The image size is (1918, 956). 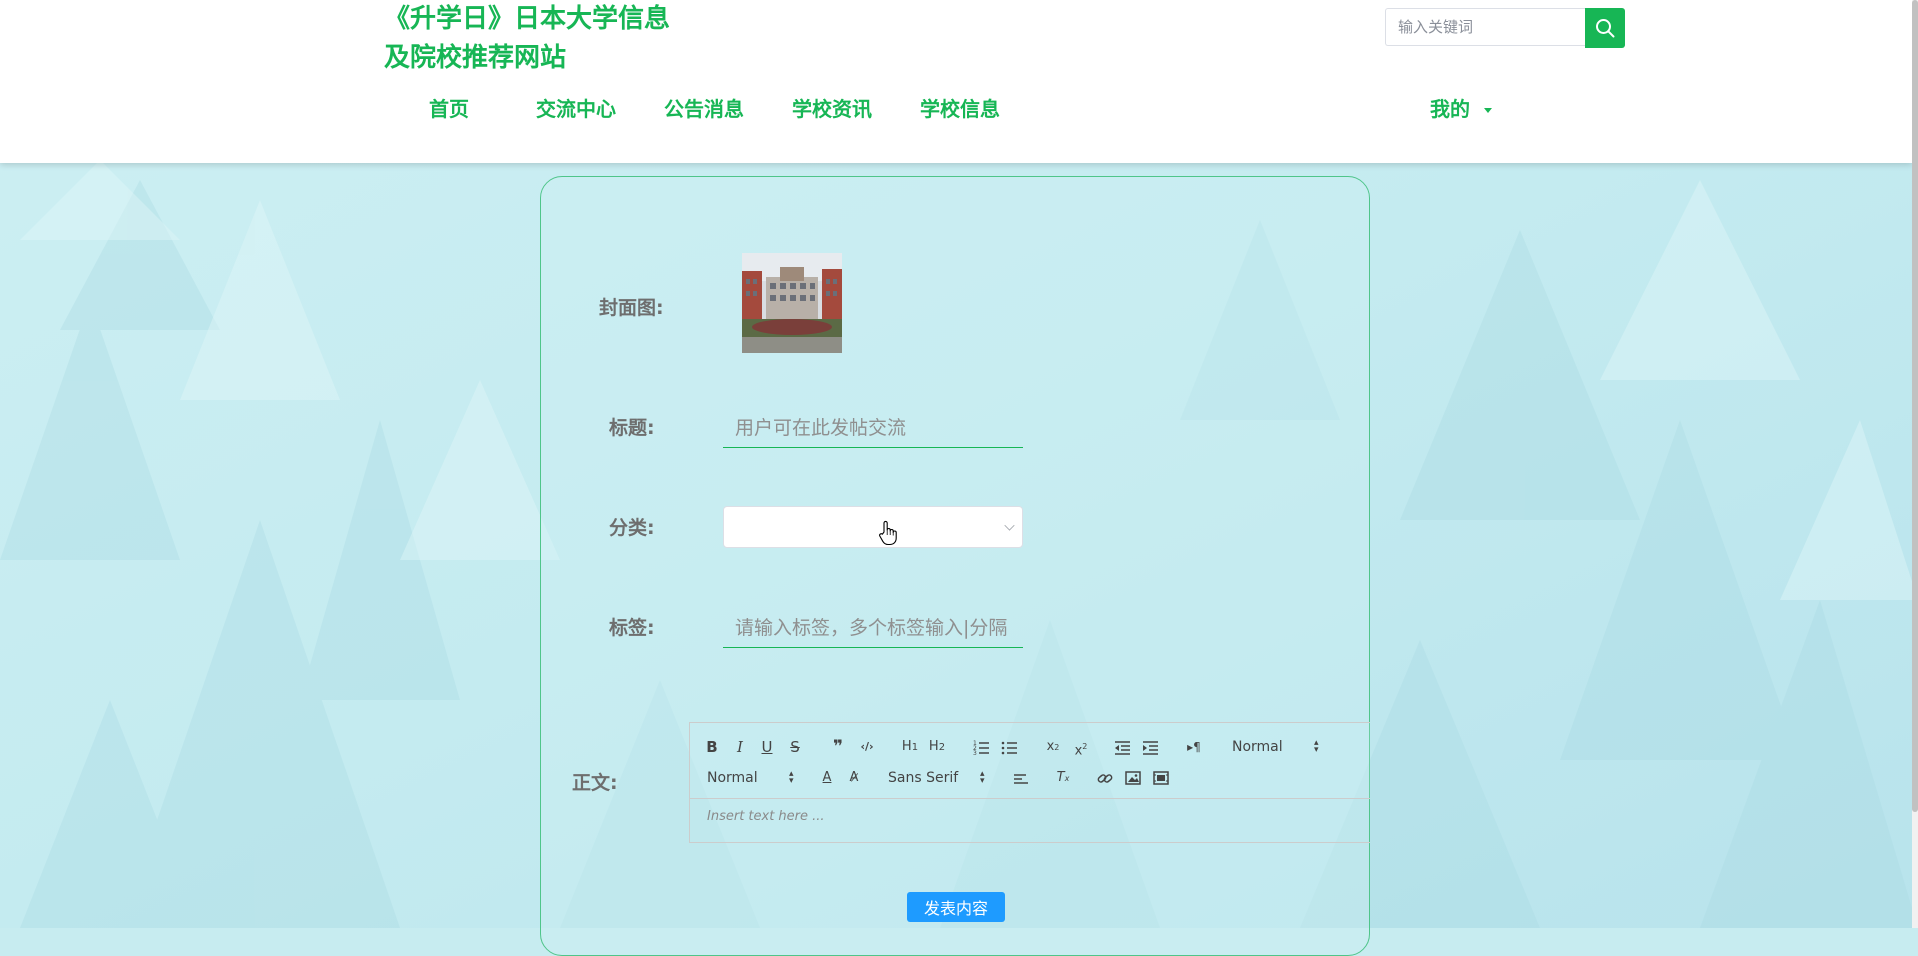 I want to click on category-label: 分类:, so click(x=632, y=528).